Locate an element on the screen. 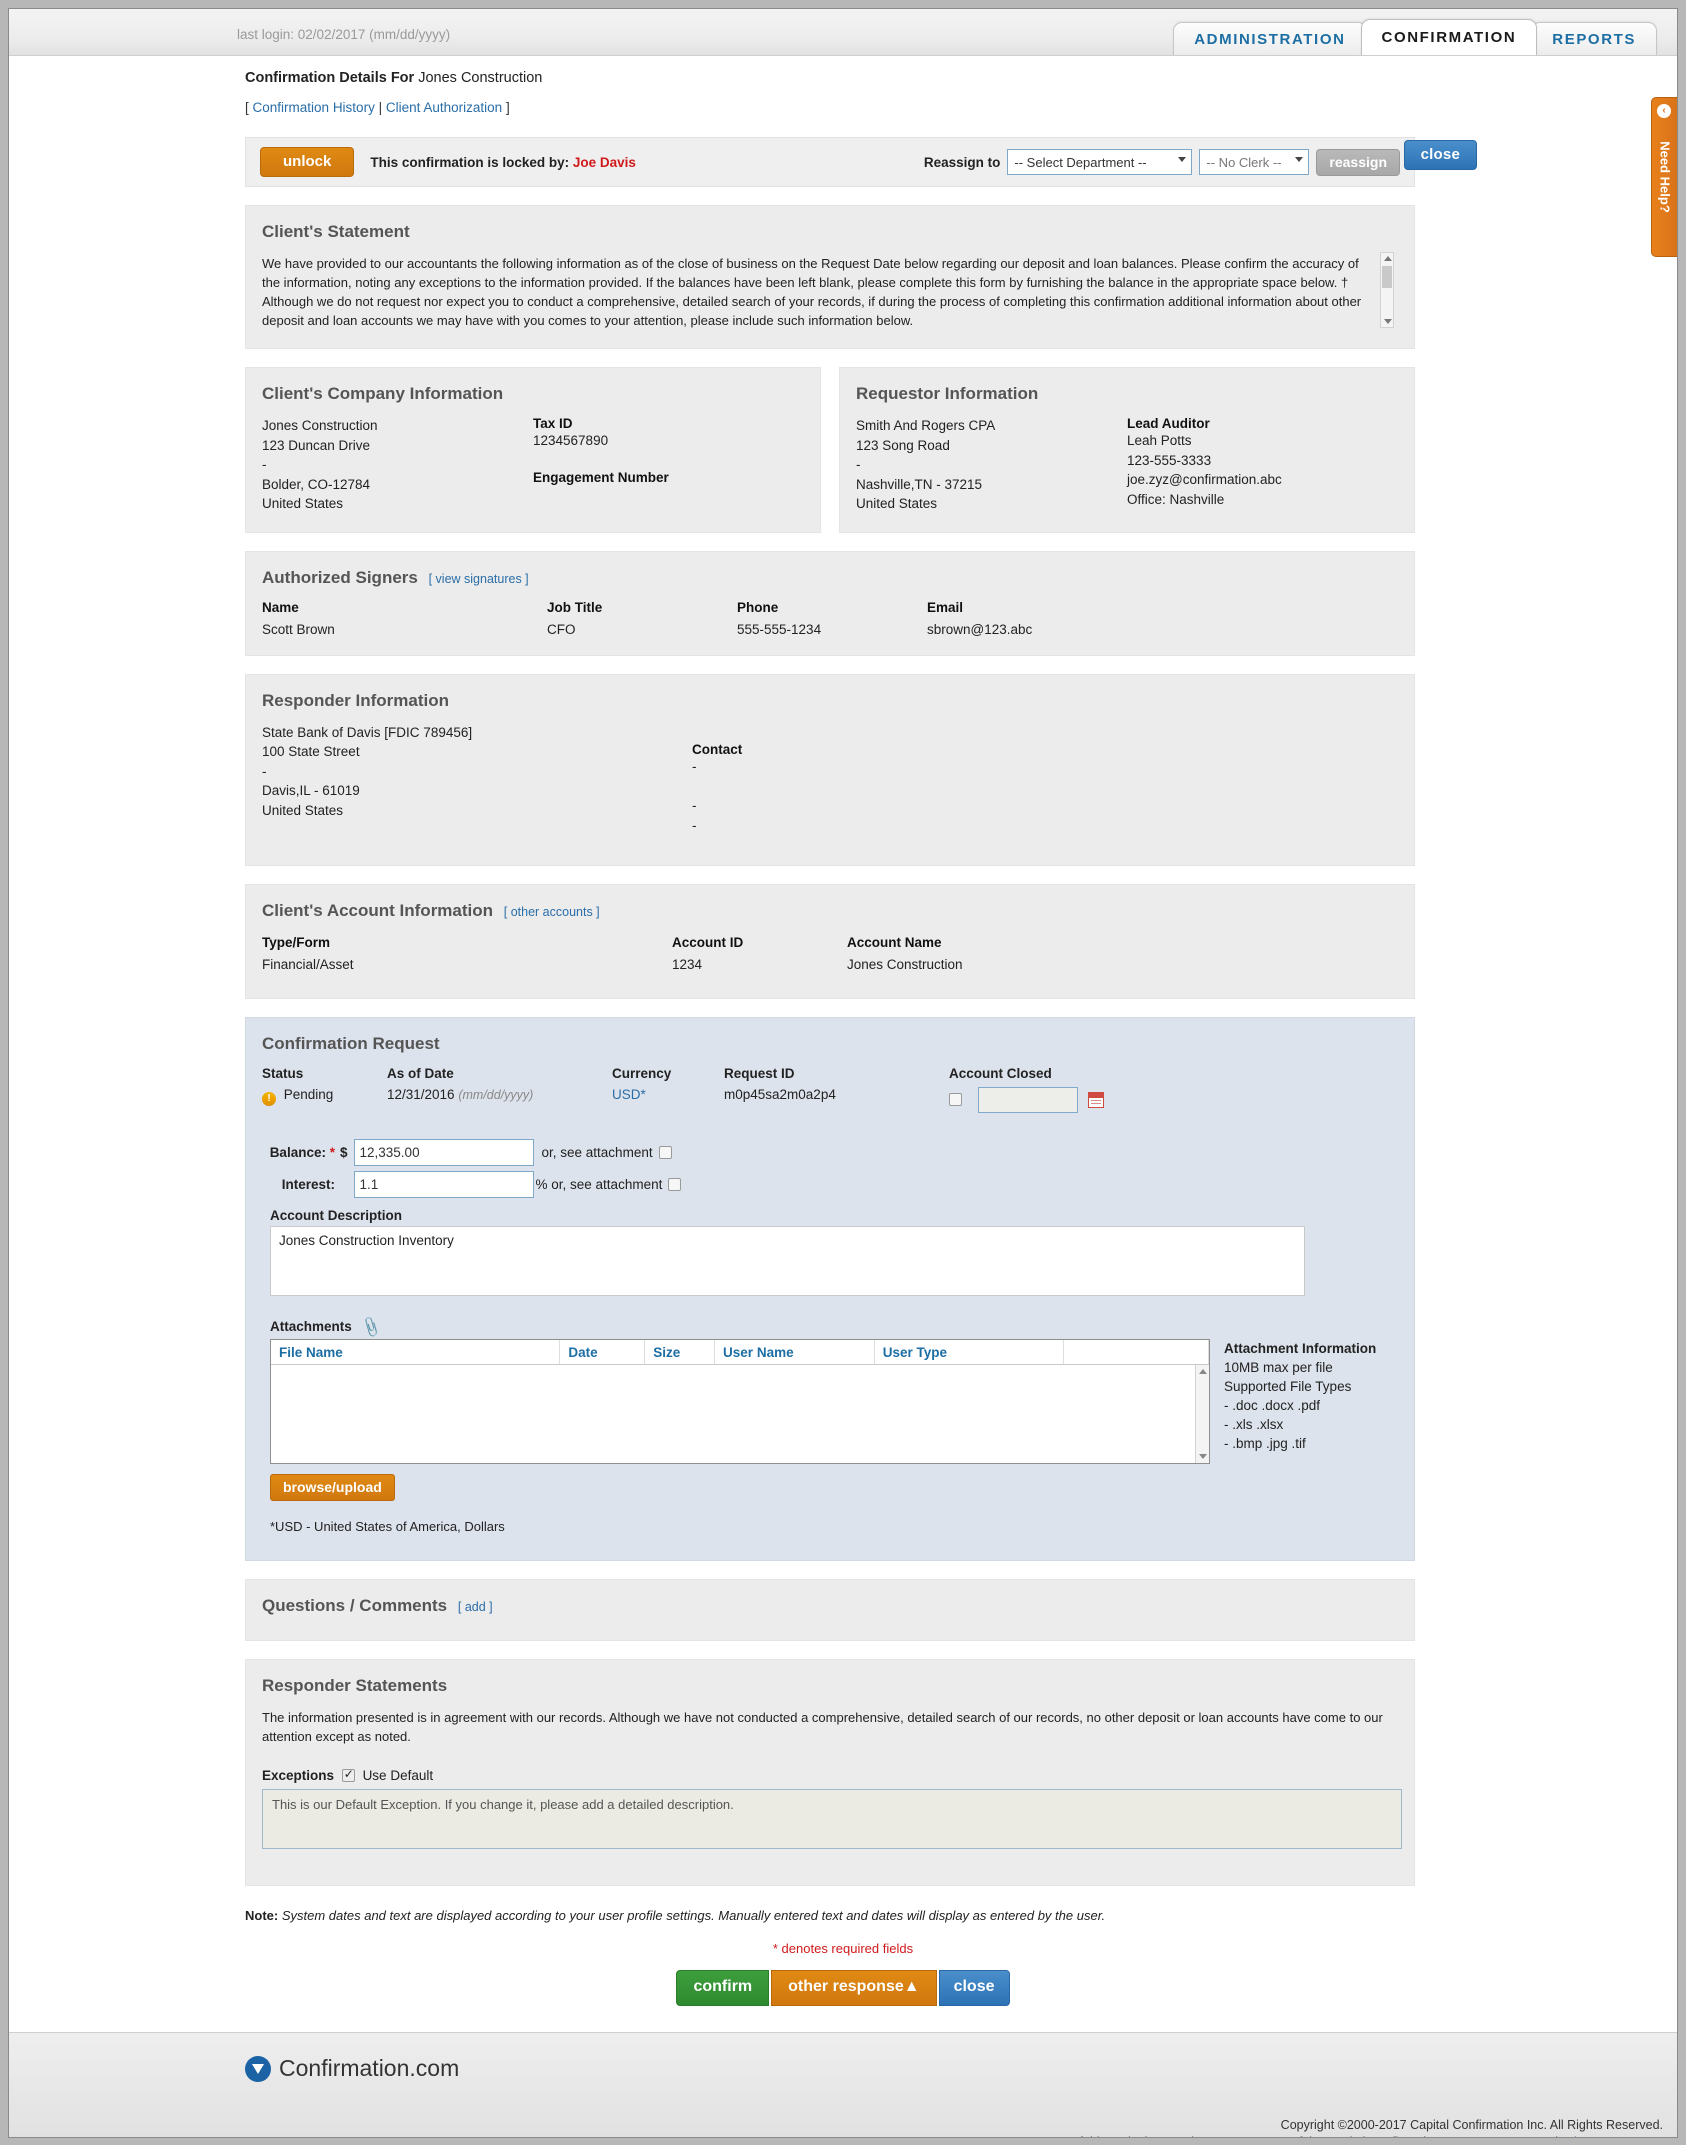 This screenshot has width=1686, height=2145. dollar-sign: $ is located at coordinates (344, 1152).